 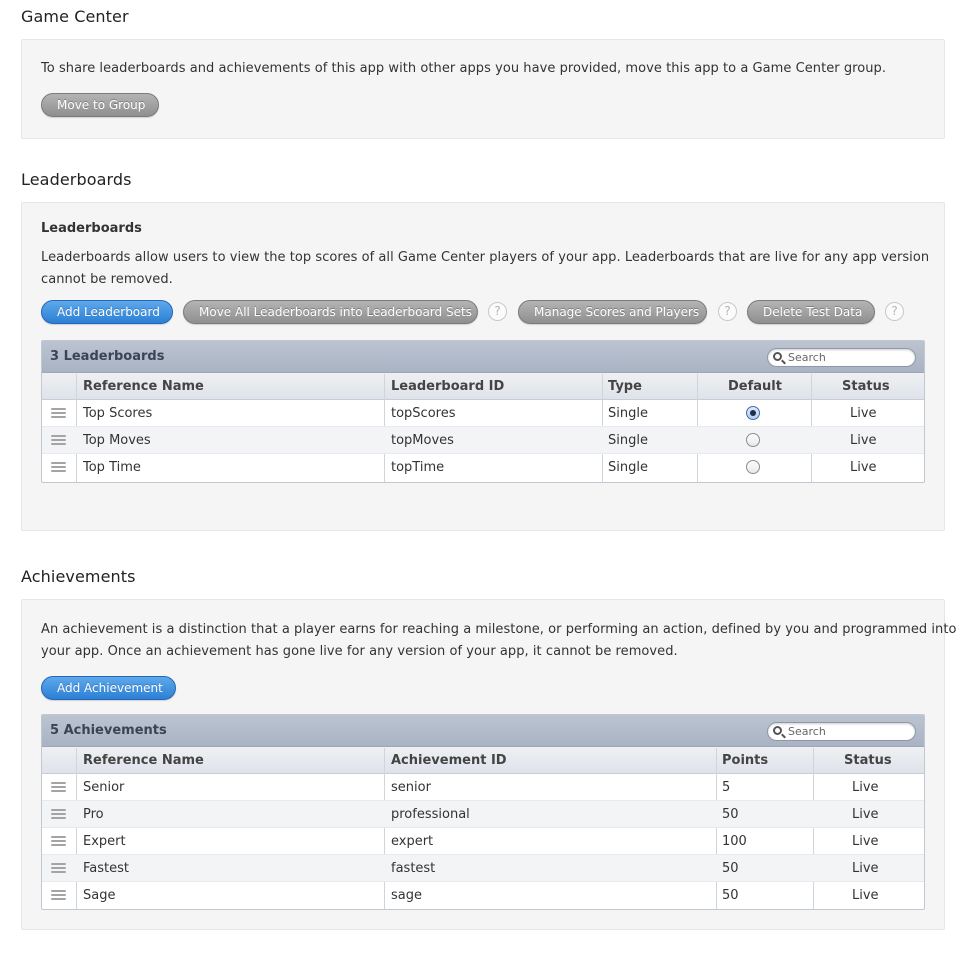 What do you see at coordinates (483, 895) in the screenshot?
I see `table-row: Sage sage 50 Live` at bounding box center [483, 895].